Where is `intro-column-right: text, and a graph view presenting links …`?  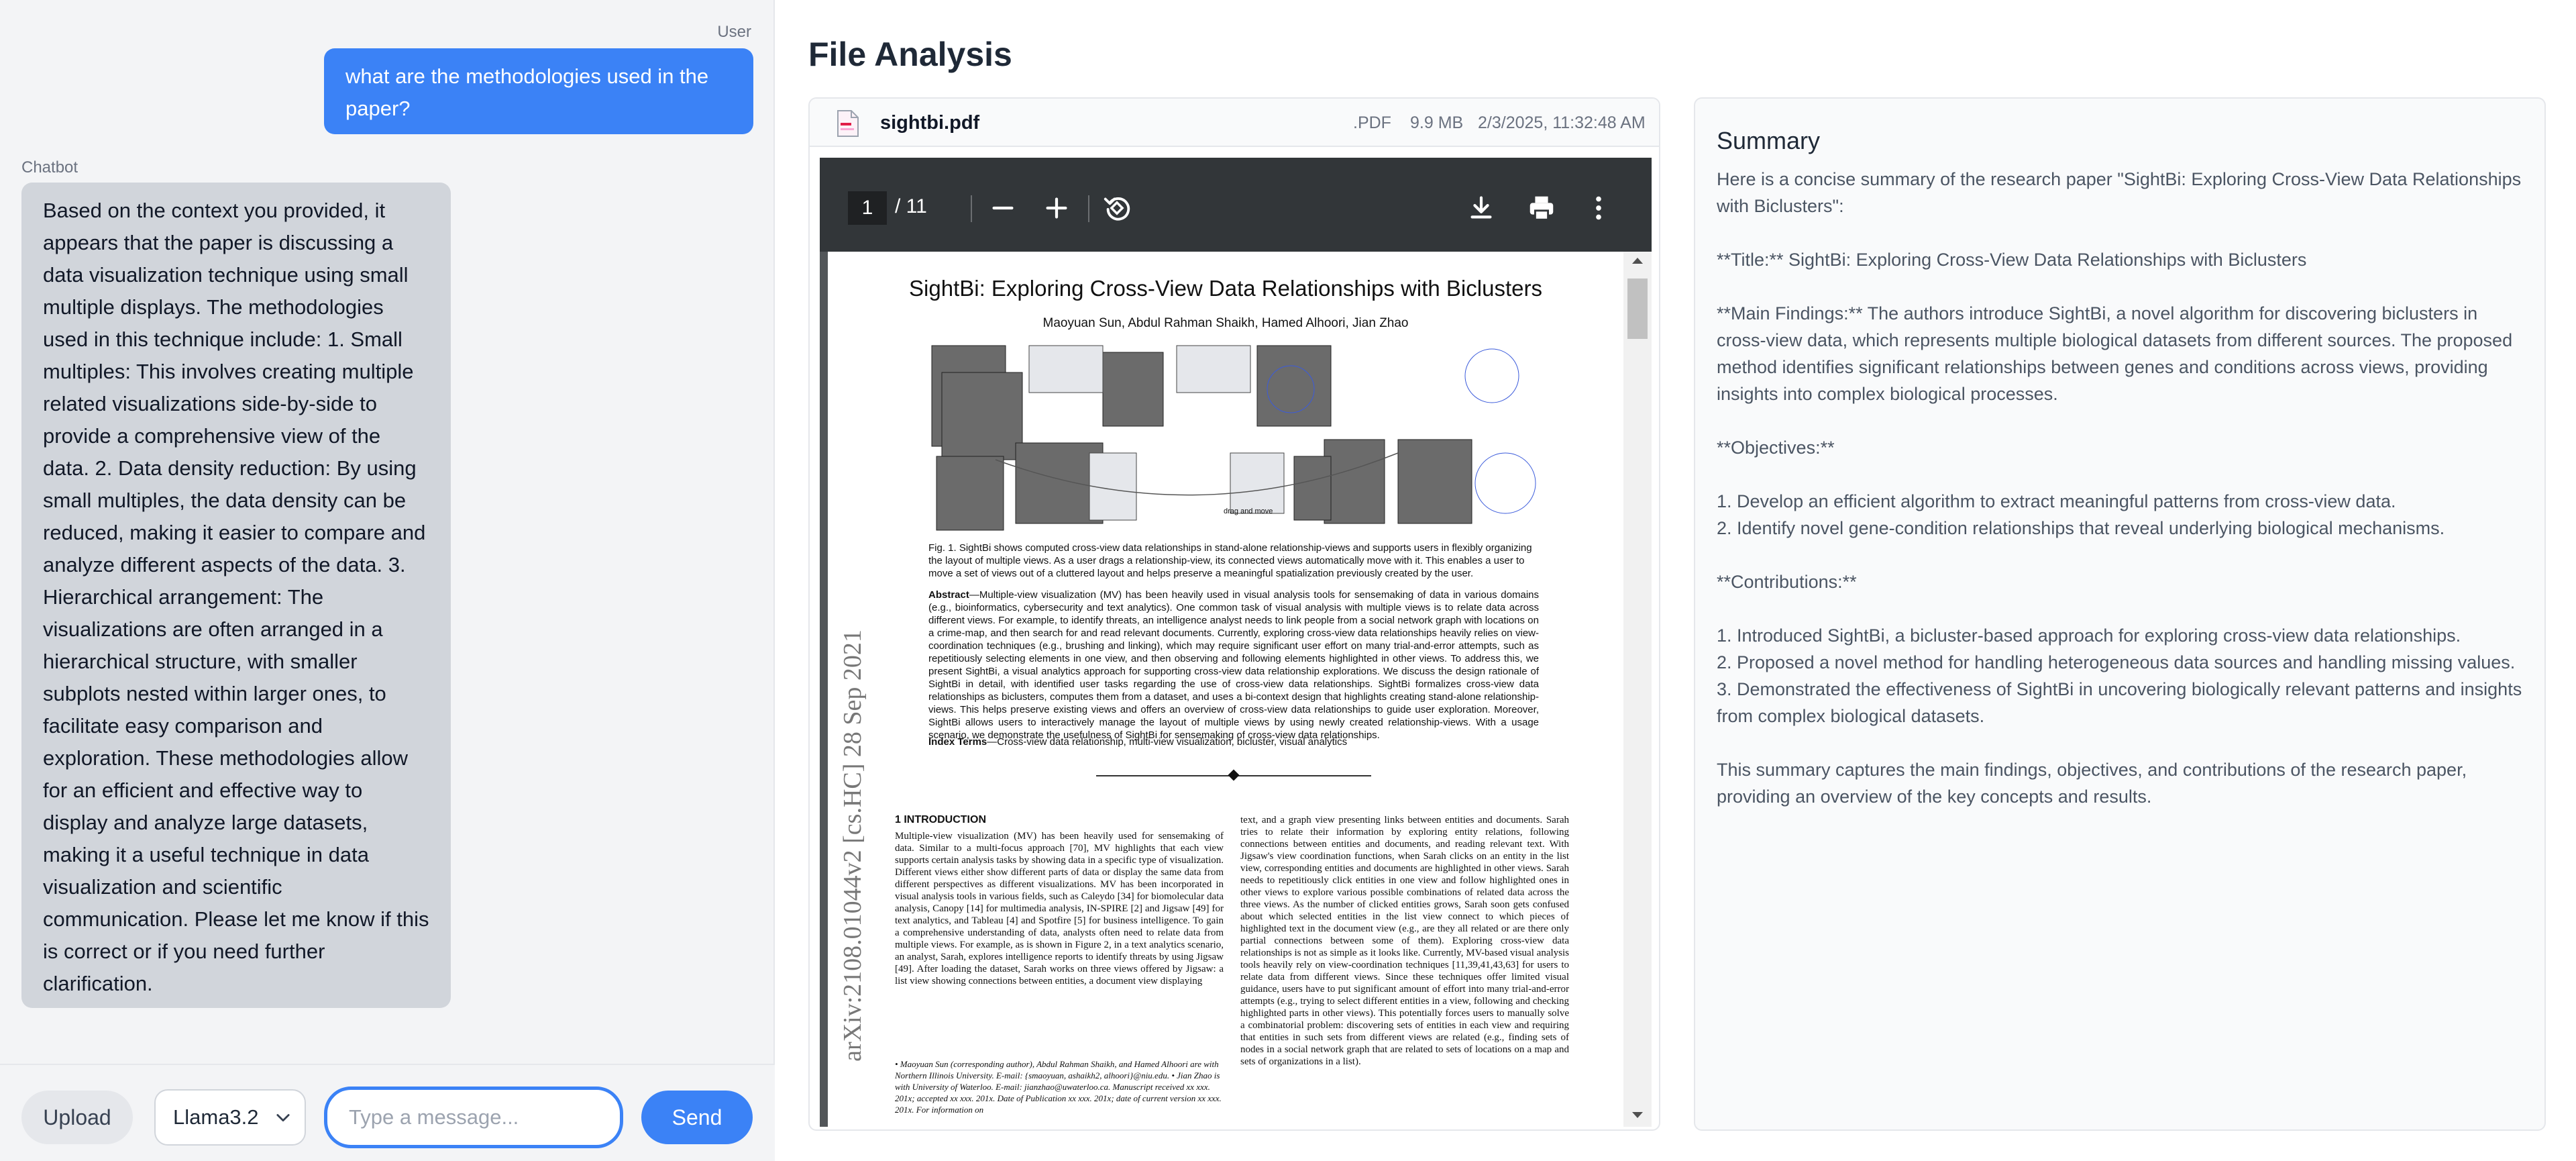
intro-column-right: text, and a graph view presenting links … is located at coordinates (1404, 941).